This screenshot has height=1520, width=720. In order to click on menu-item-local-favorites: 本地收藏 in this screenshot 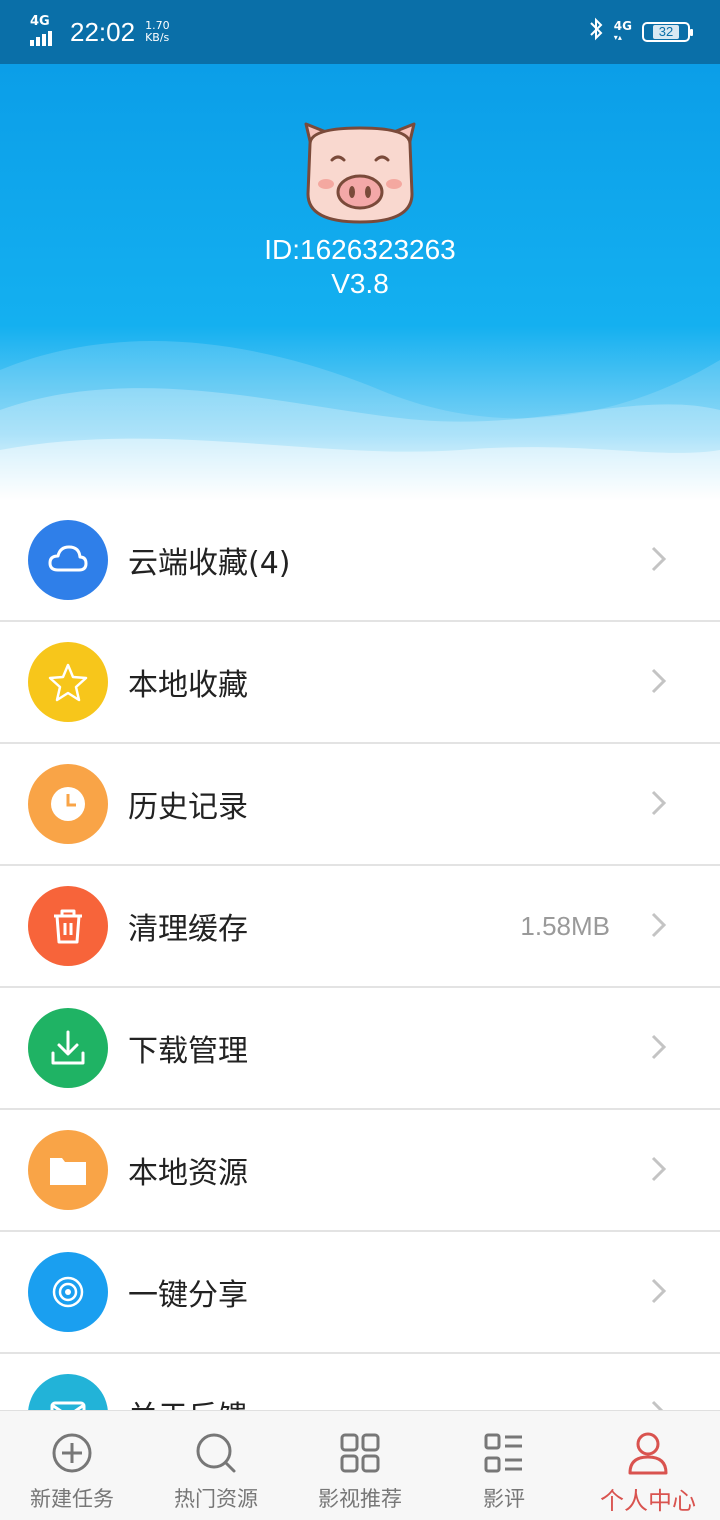, I will do `click(360, 683)`.